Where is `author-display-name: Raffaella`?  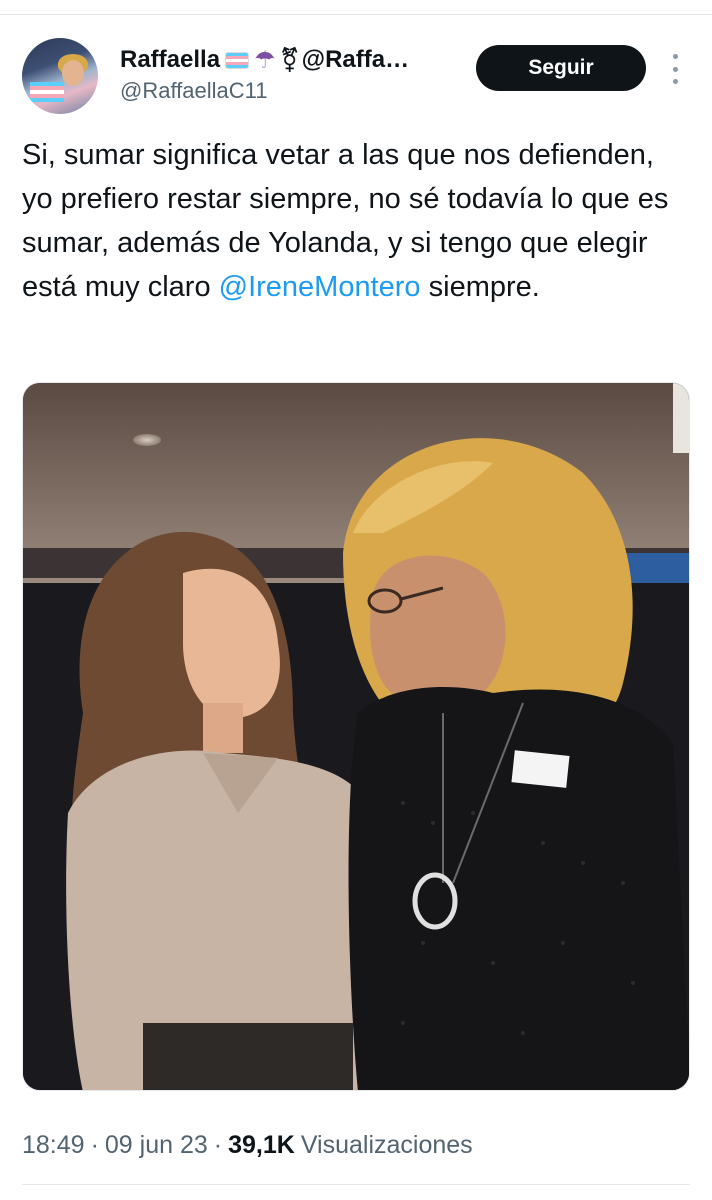
author-display-name: Raffaella is located at coordinates (170, 60).